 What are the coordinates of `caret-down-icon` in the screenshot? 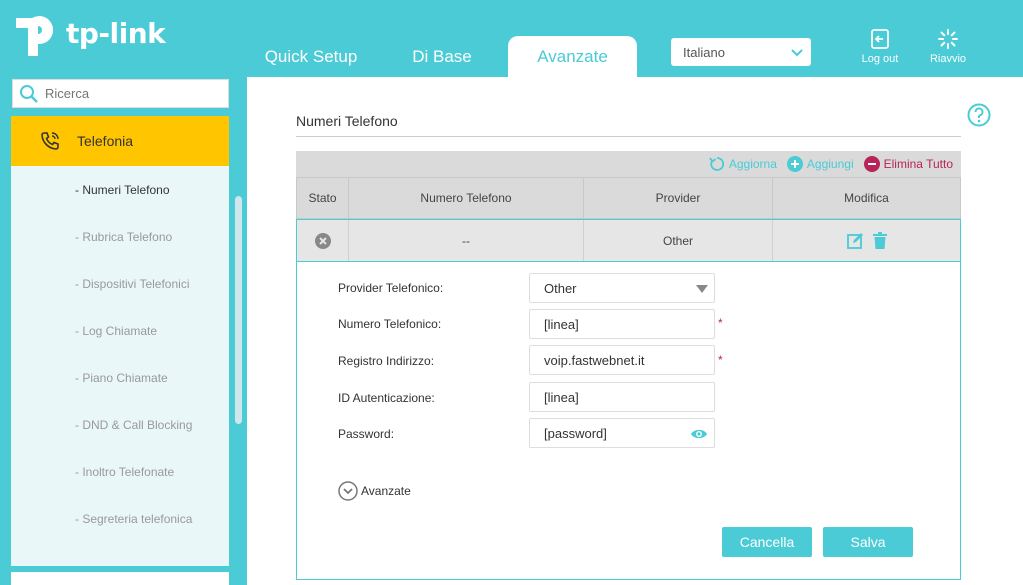 It's located at (702, 289).